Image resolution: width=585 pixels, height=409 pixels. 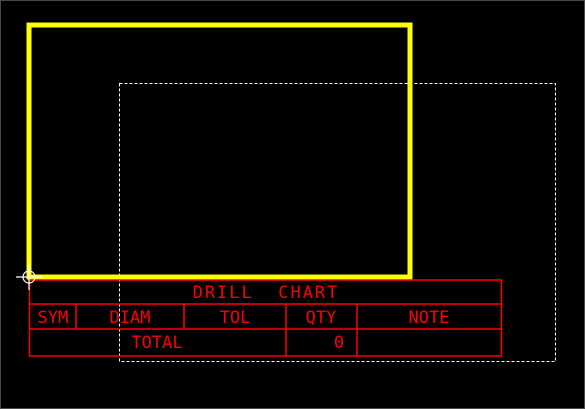 What do you see at coordinates (266, 293) in the screenshot?
I see `drill-chart-title: DRILL CHART` at bounding box center [266, 293].